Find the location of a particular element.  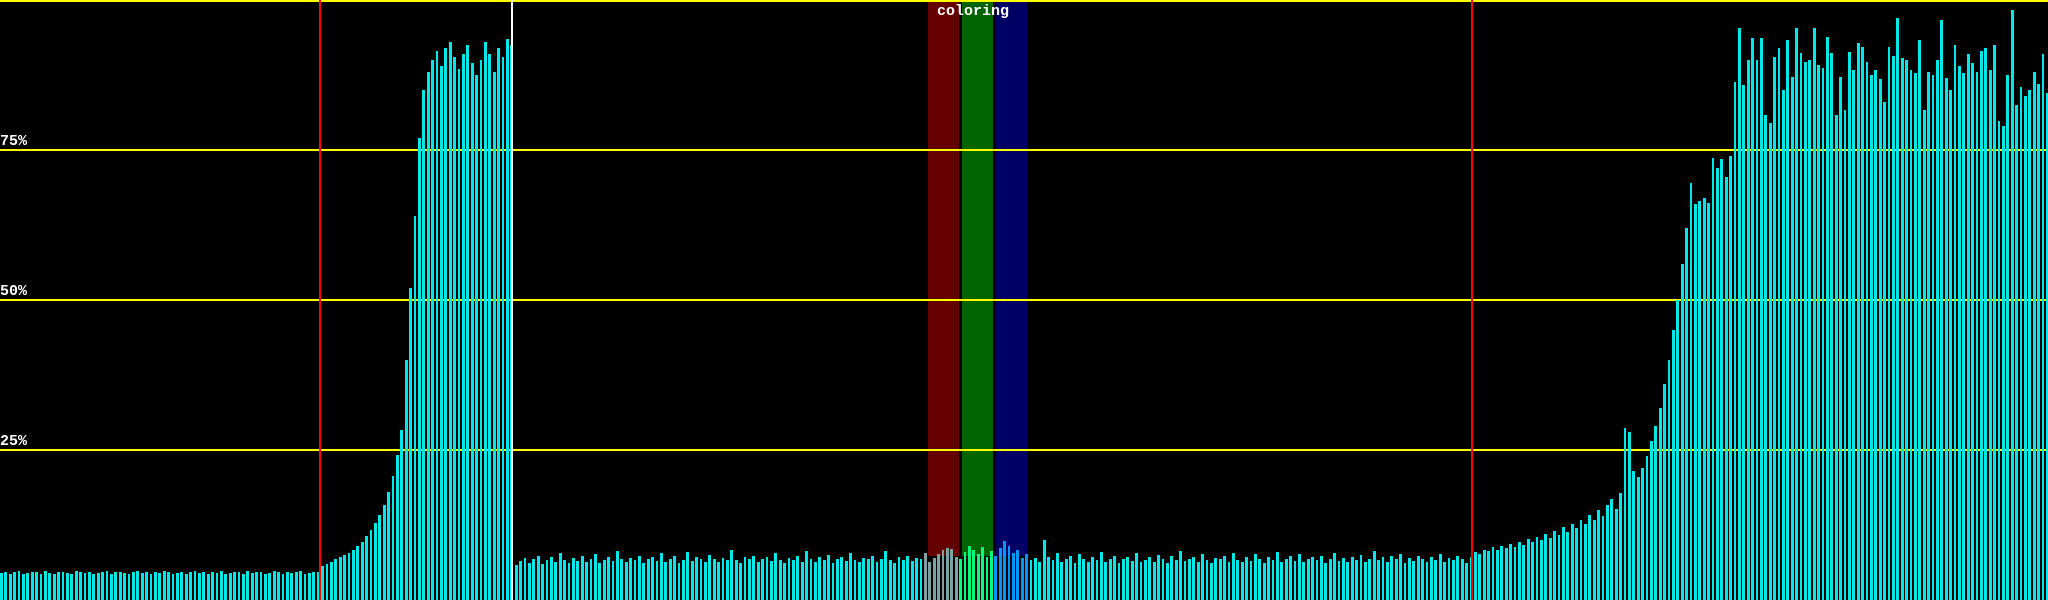

red-band is located at coordinates (943, 279).